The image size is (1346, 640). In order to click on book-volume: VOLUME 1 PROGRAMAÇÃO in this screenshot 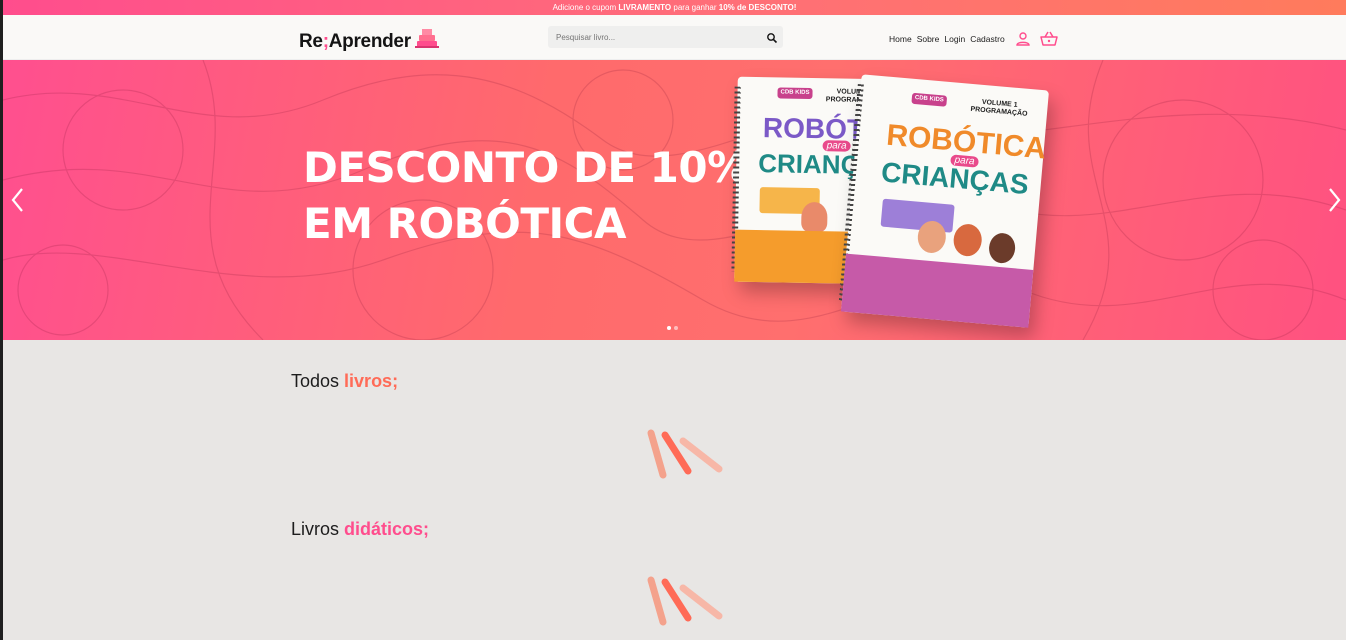, I will do `click(999, 108)`.